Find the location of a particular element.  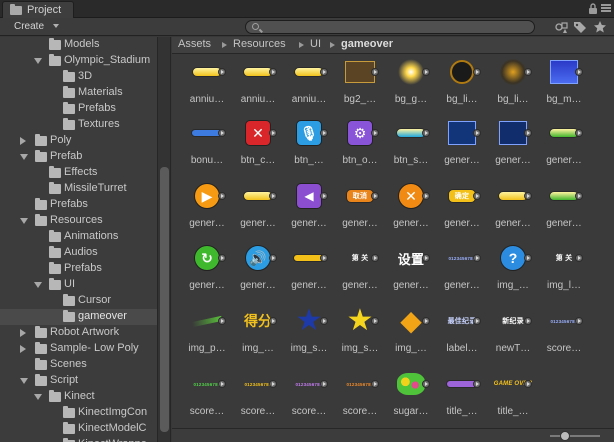

tree-item: Sample- Low Poly is located at coordinates (78, 349).